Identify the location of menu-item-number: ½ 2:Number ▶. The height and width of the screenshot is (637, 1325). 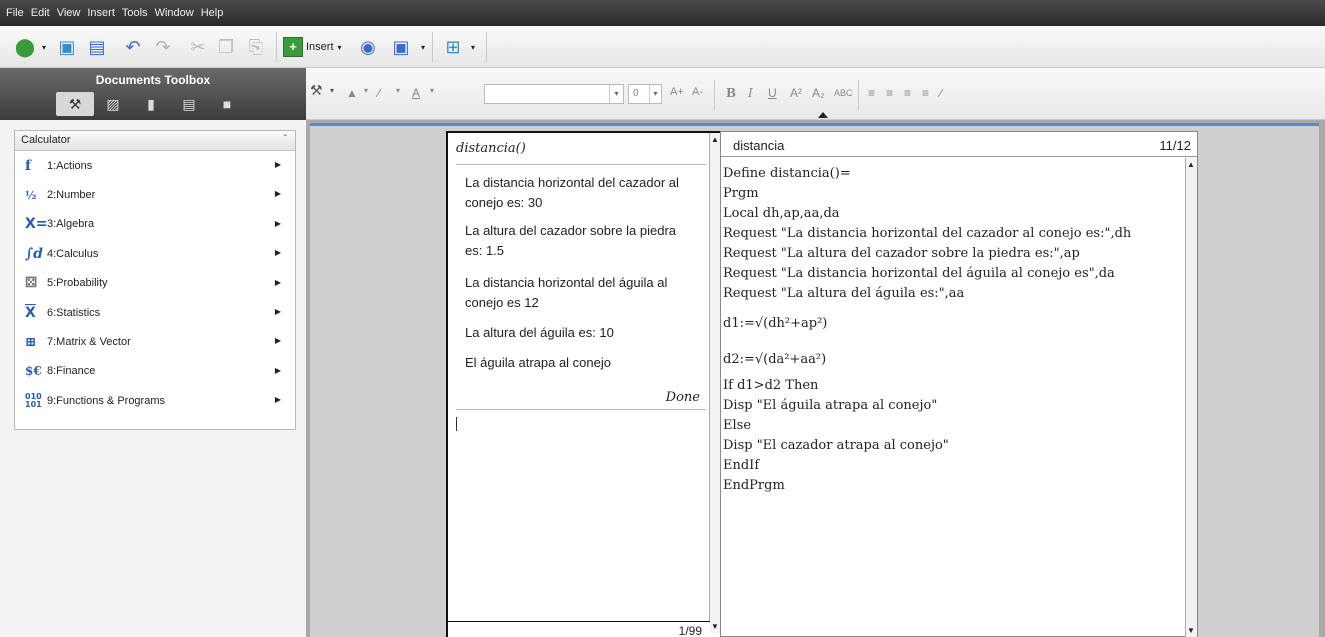
(155, 194).